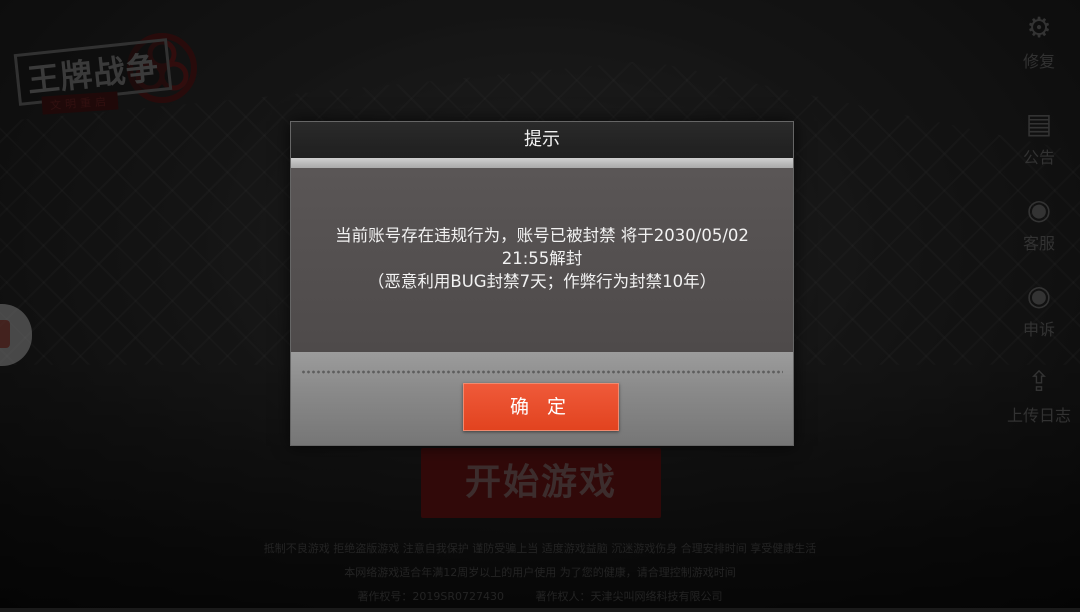  I want to click on ban-message-line2: 21:55解封, so click(542, 258).